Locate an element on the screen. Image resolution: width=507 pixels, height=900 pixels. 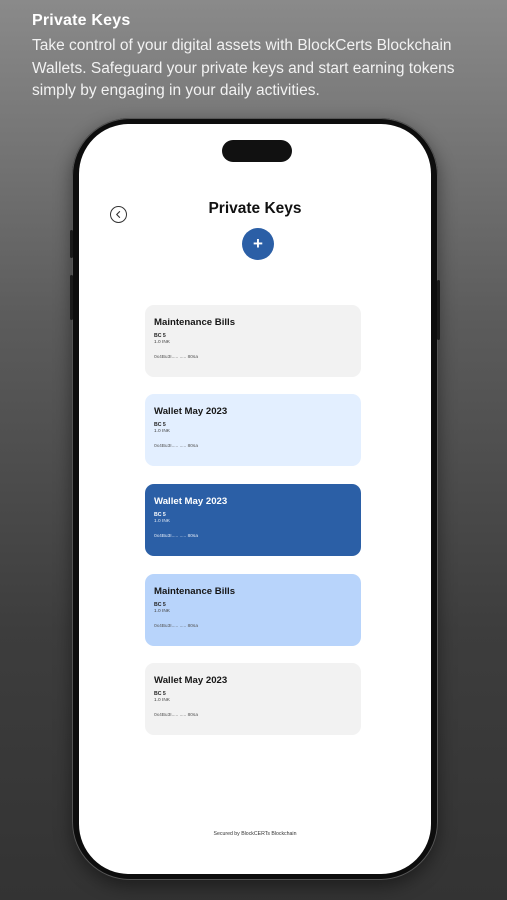
dynamic-island is located at coordinates (257, 151).